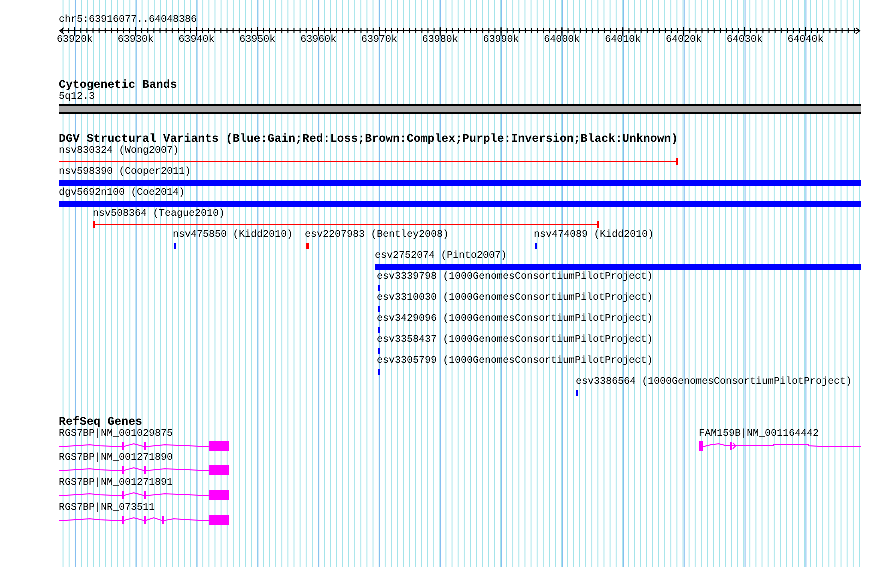  Describe the element at coordinates (116, 459) in the screenshot. I see `gene-label: RGS7BP|NM_001271890` at that location.